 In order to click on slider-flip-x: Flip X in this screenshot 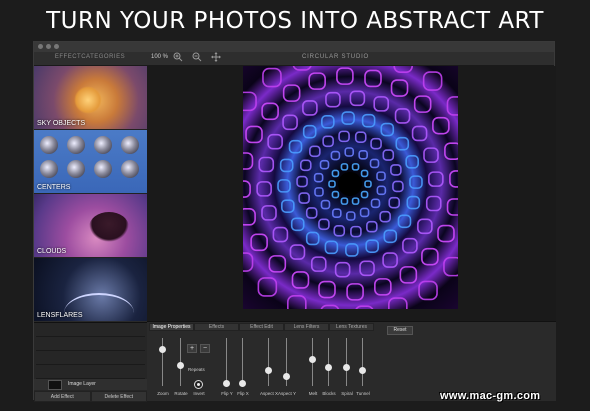, I will do `click(243, 366)`.